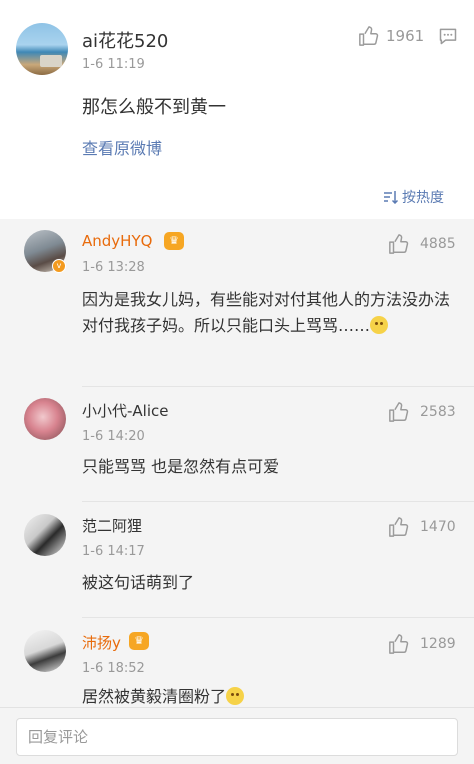 The image size is (474, 764). I want to click on verified-badge-icon: v, so click(59, 266).